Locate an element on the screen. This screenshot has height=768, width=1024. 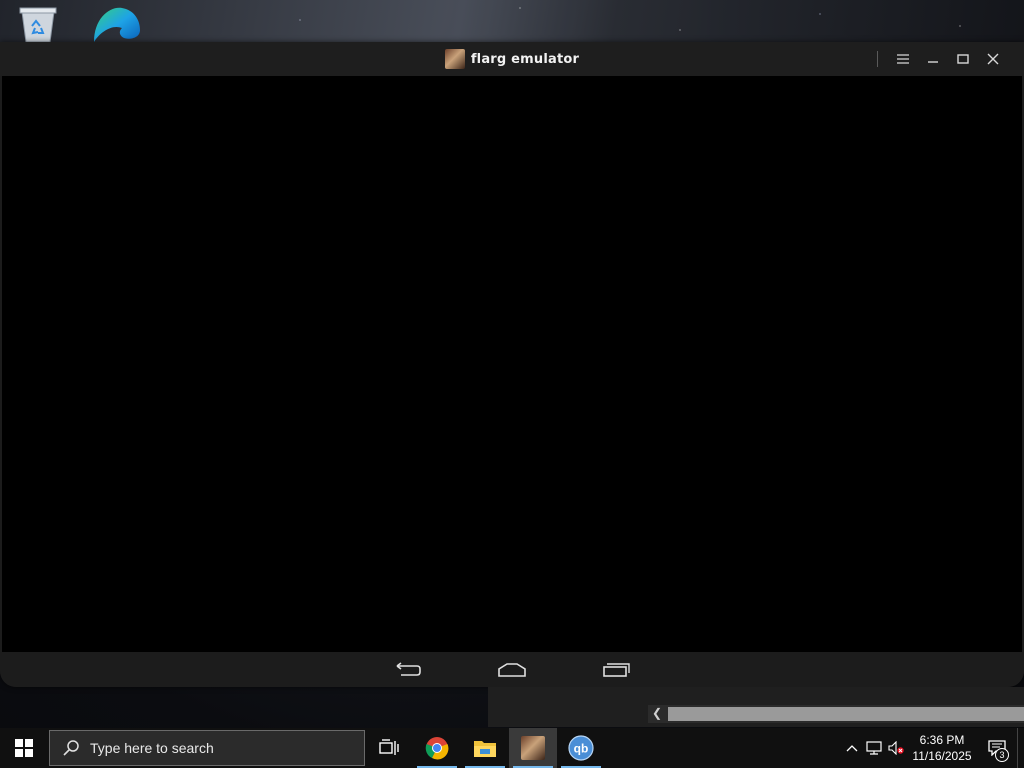
hamburger-menu-icon is located at coordinates (903, 59).